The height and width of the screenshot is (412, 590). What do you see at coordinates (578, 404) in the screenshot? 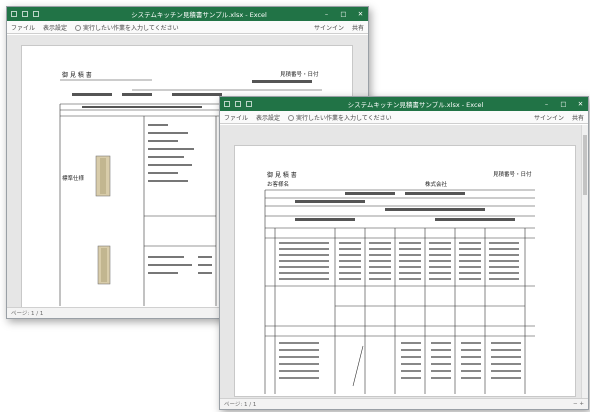
I see `zoom-control: − +` at bounding box center [578, 404].